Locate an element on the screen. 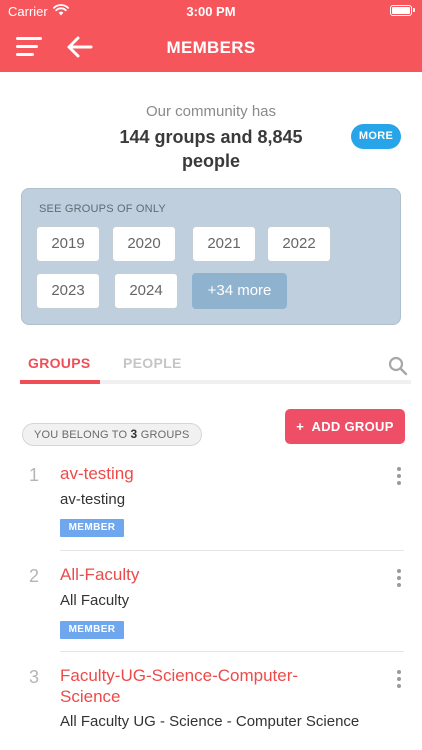  group-index: 3 is located at coordinates (33, 677).